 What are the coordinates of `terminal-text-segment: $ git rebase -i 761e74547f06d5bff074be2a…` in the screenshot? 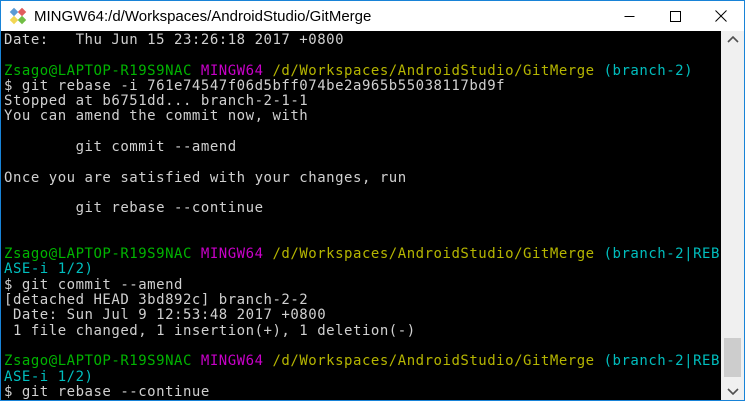 It's located at (255, 85).